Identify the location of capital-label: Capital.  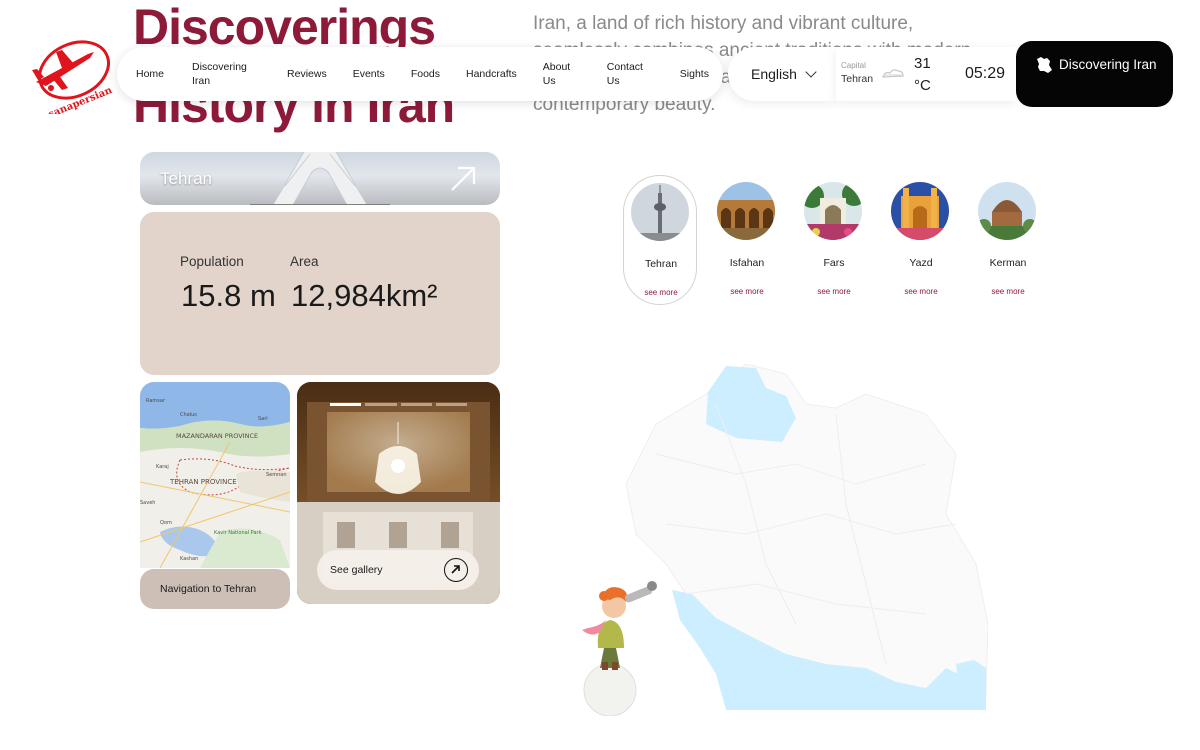
(853, 65).